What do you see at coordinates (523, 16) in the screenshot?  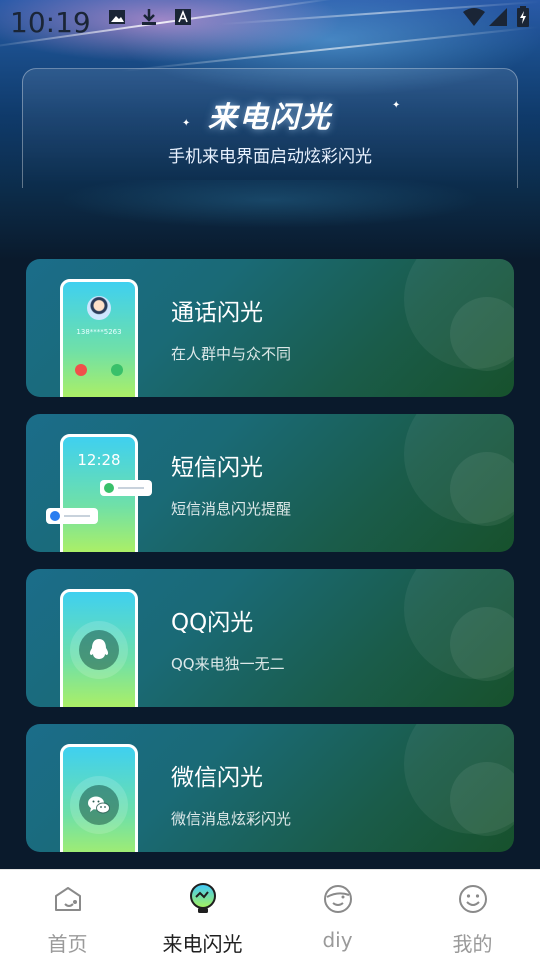 I see `battery-icon` at bounding box center [523, 16].